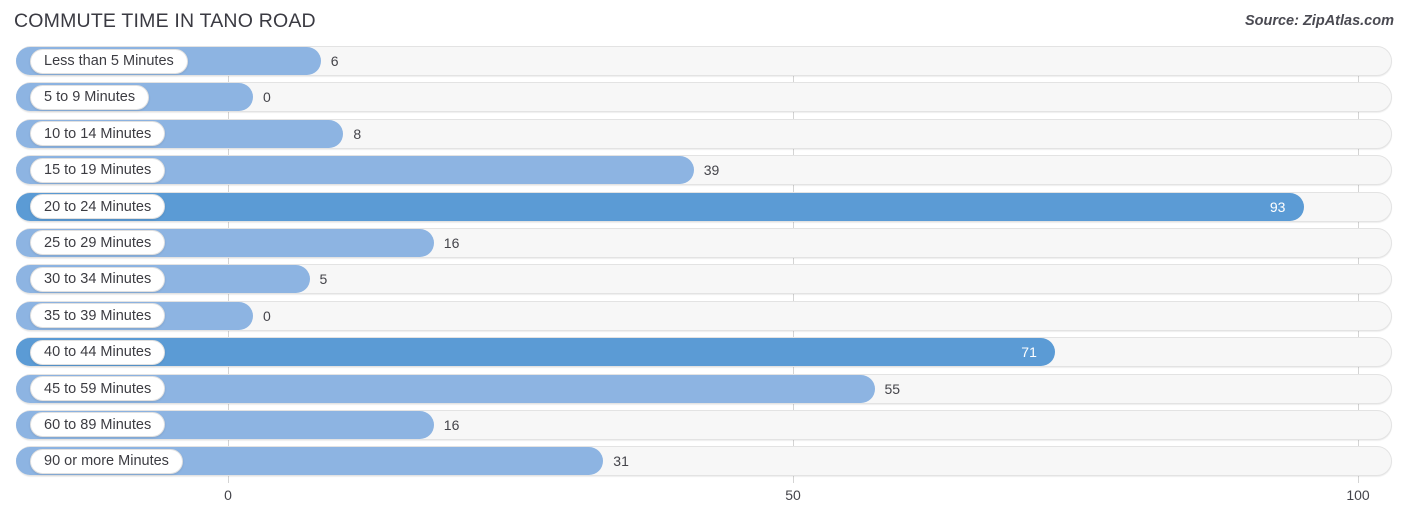 The width and height of the screenshot is (1406, 523). I want to click on bar-row: 40 to 44 Minutes 71, so click(703, 352).